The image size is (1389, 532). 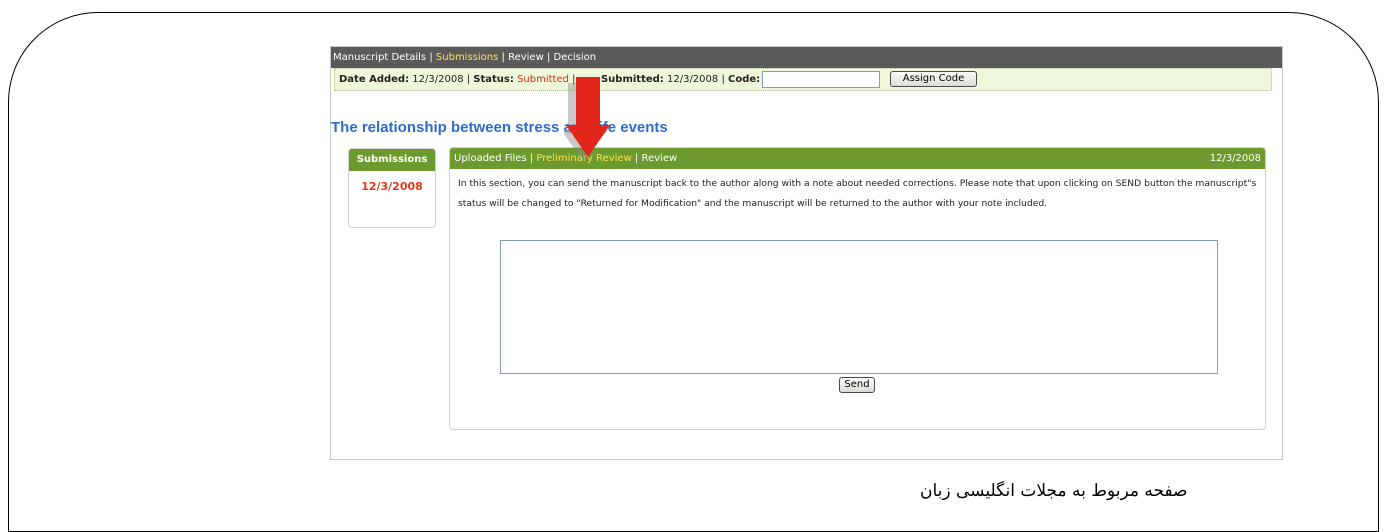 I want to click on date-added-label: Date Added:, so click(x=374, y=79).